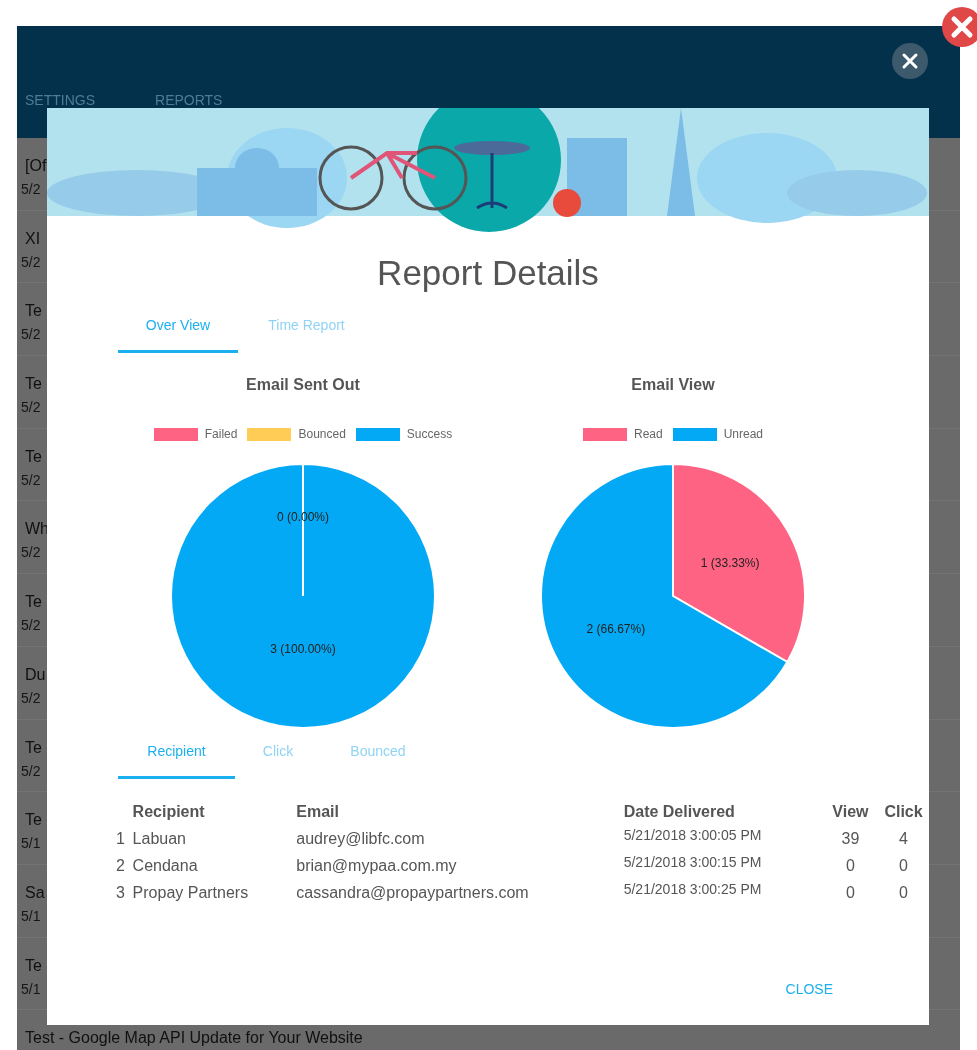 The image size is (977, 1050). I want to click on table-cell: brian@mypaa.com.my, so click(460, 865).